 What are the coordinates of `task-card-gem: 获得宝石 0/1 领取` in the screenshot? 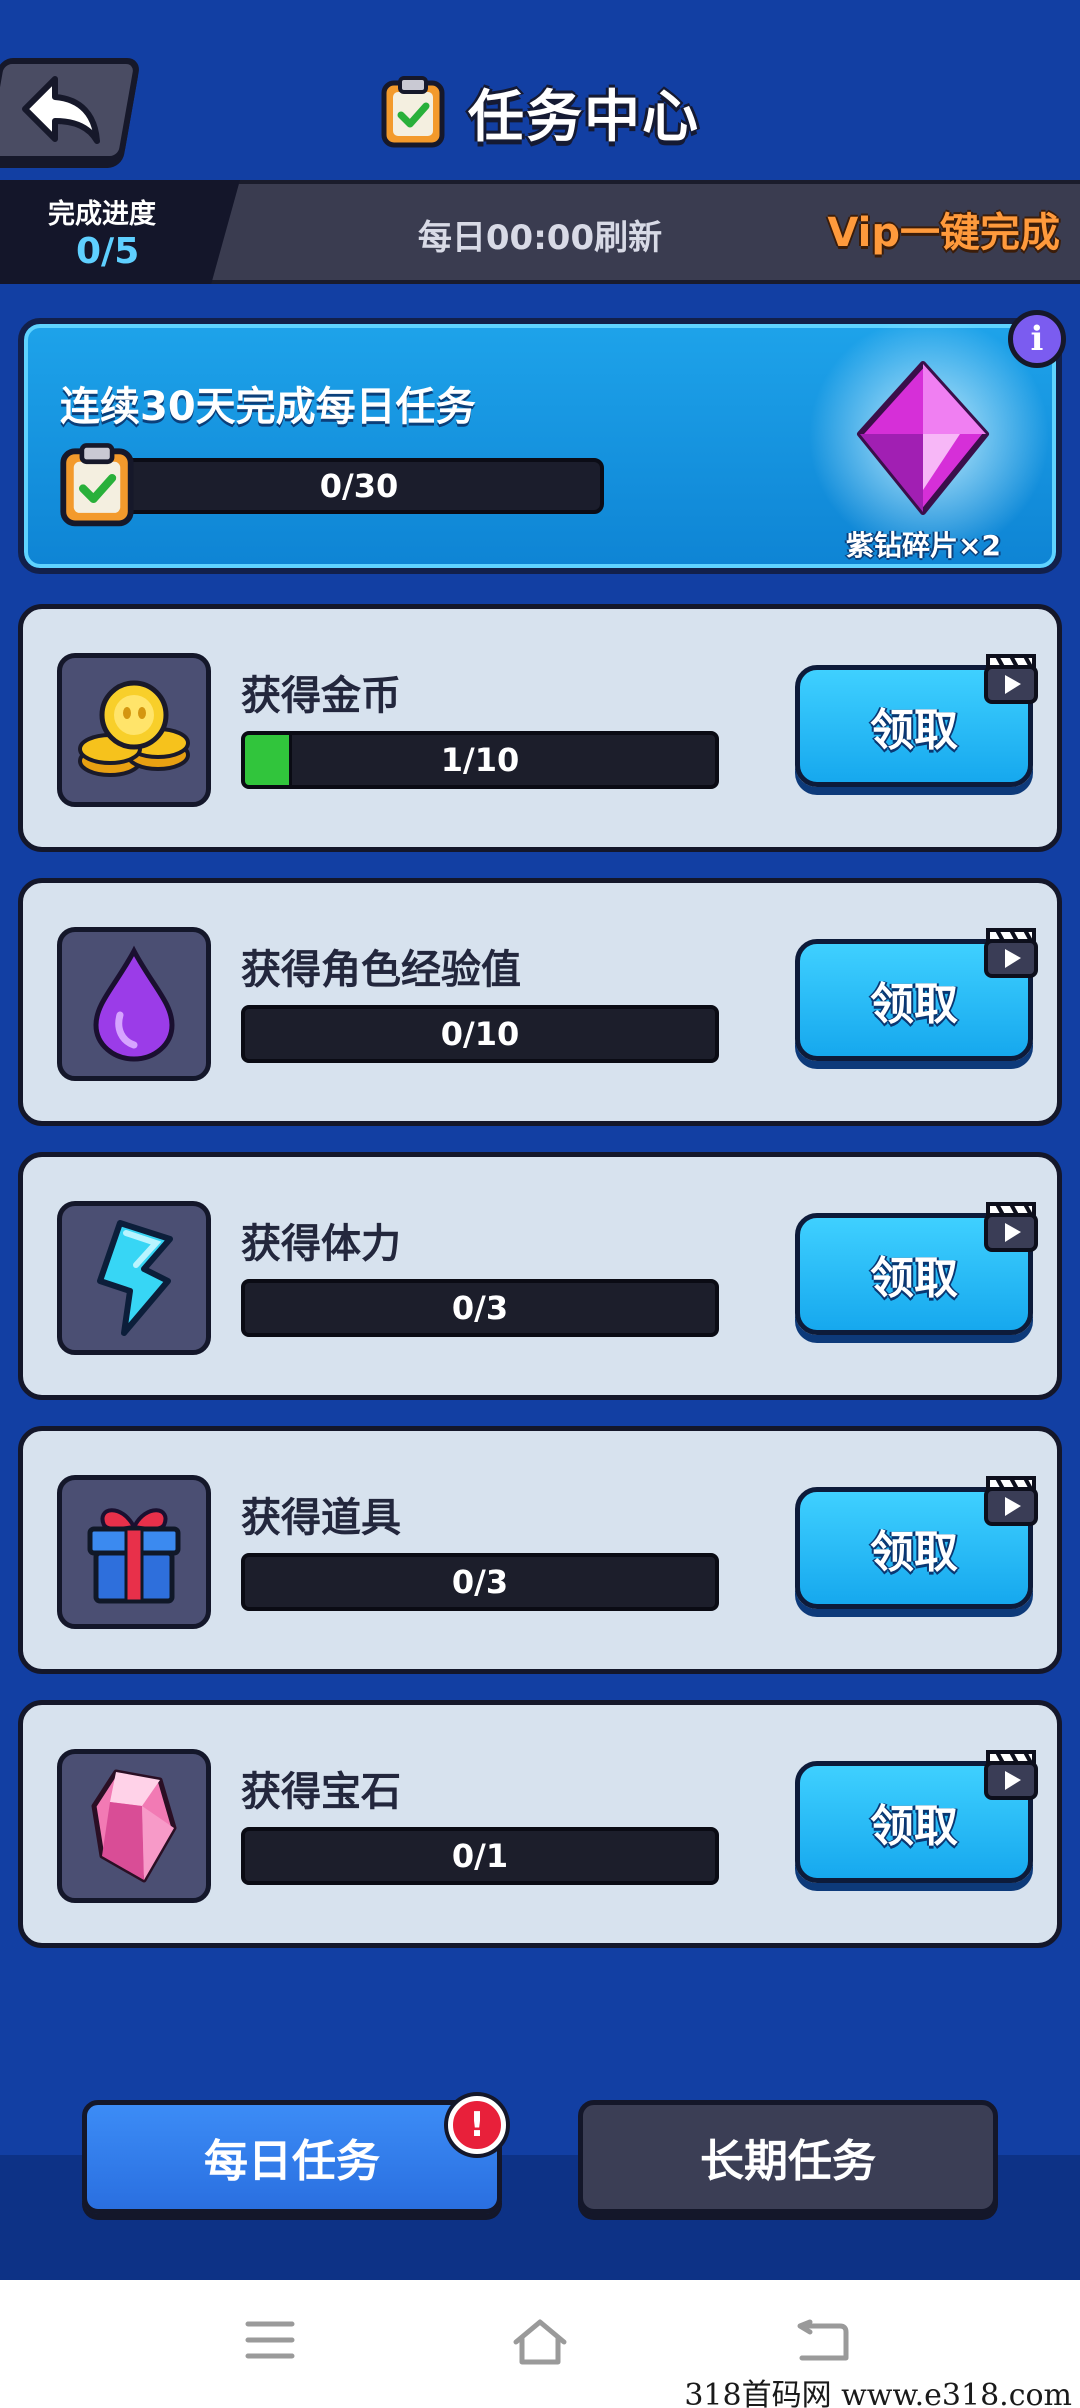 It's located at (540, 1824).